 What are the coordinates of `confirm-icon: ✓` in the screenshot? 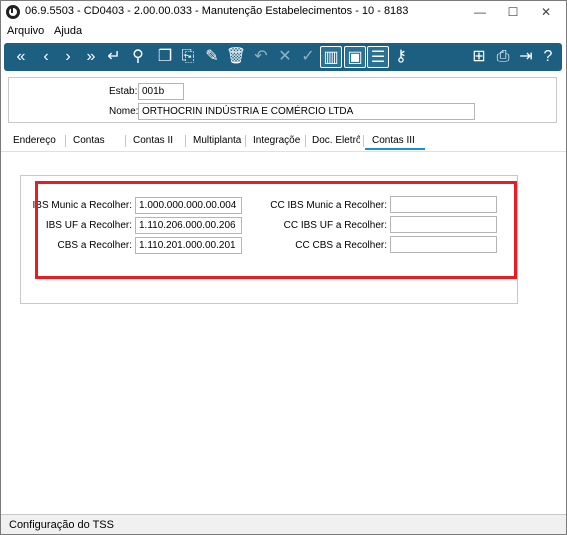 It's located at (308, 57).